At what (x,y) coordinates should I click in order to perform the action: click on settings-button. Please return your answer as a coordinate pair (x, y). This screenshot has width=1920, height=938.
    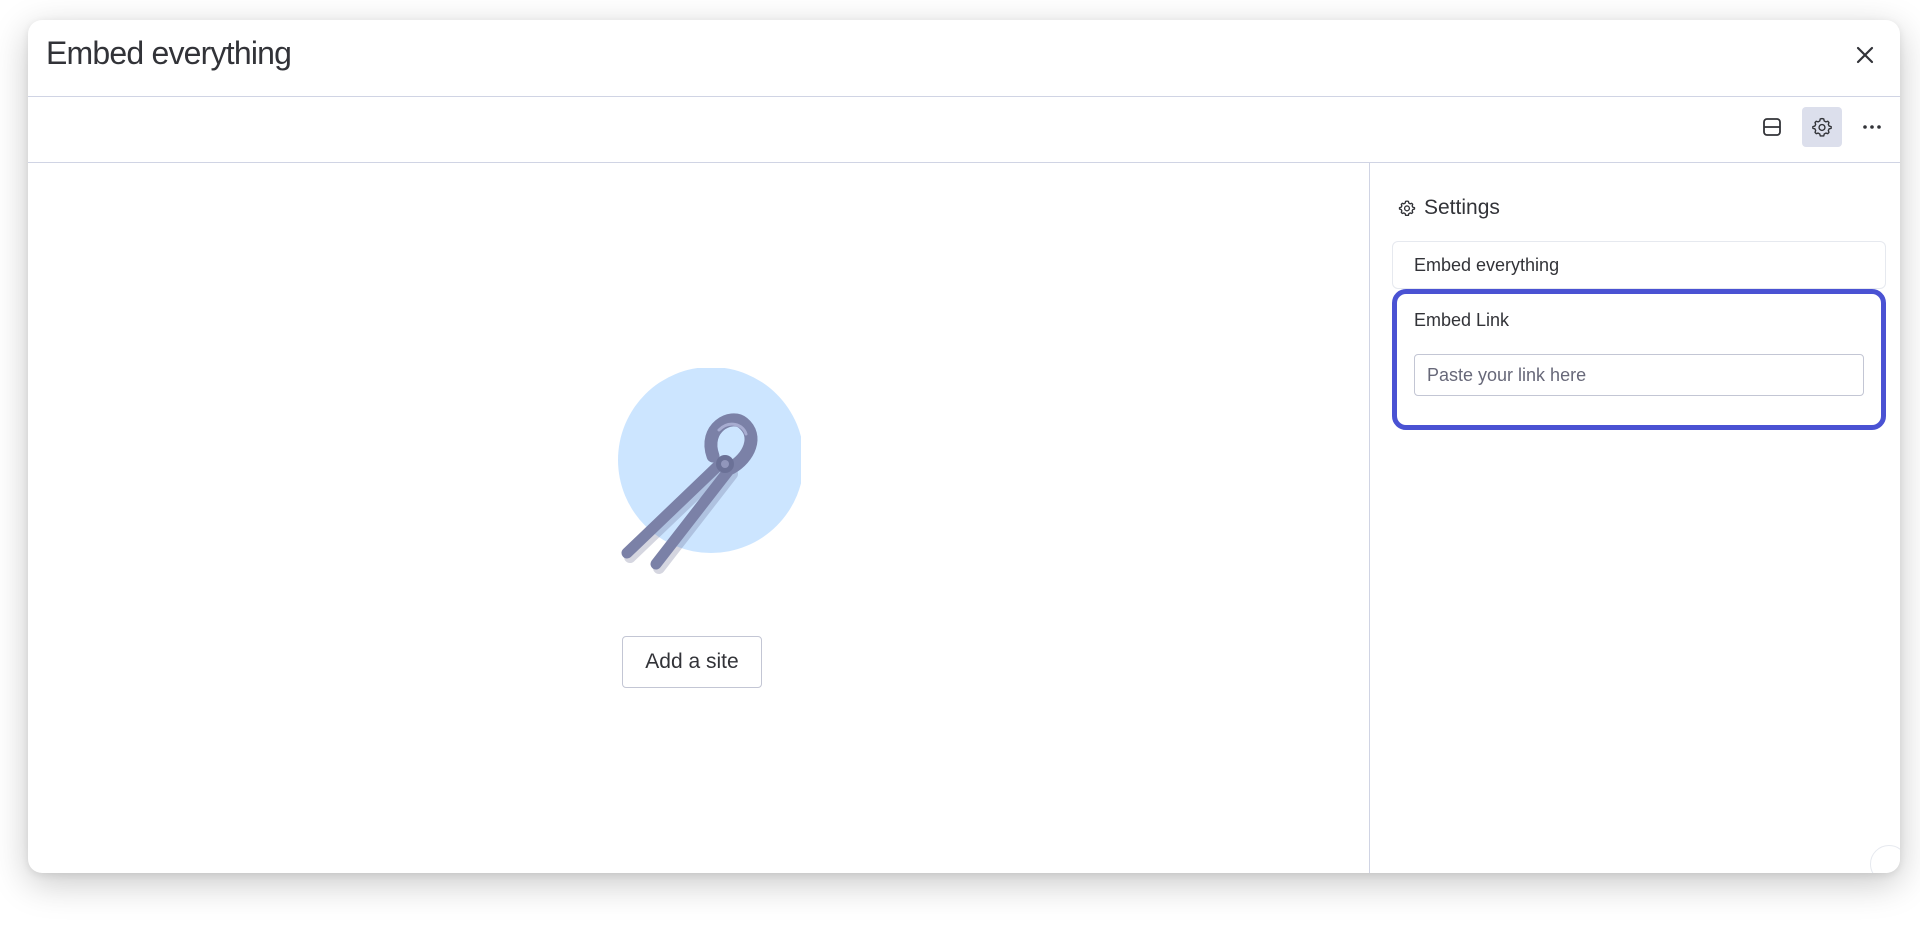
    Looking at the image, I should click on (1822, 127).